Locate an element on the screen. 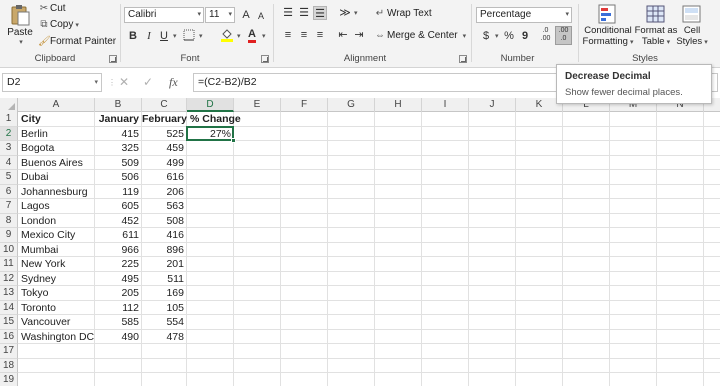 The image size is (720, 386). font-launcher-icon is located at coordinates (265, 59).